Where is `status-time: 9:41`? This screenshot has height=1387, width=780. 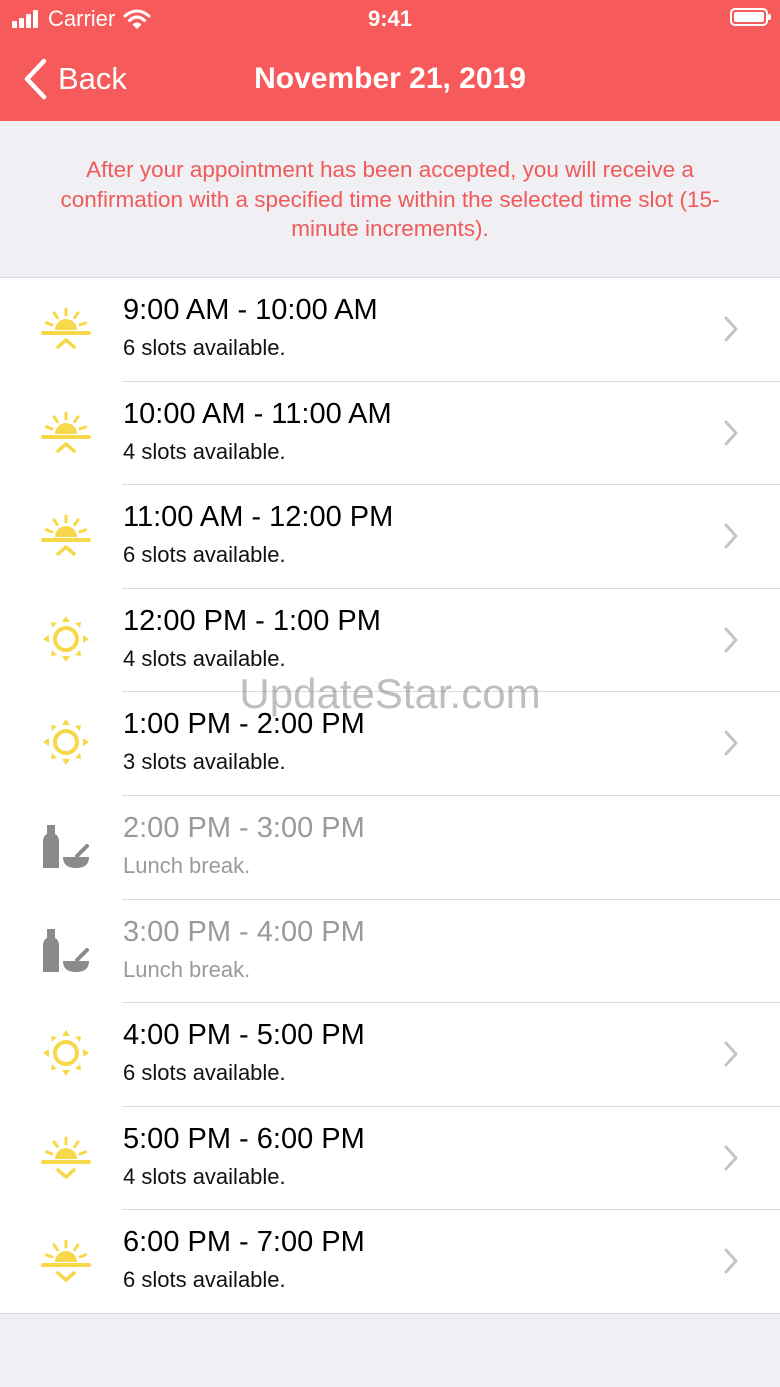 status-time: 9:41 is located at coordinates (390, 18).